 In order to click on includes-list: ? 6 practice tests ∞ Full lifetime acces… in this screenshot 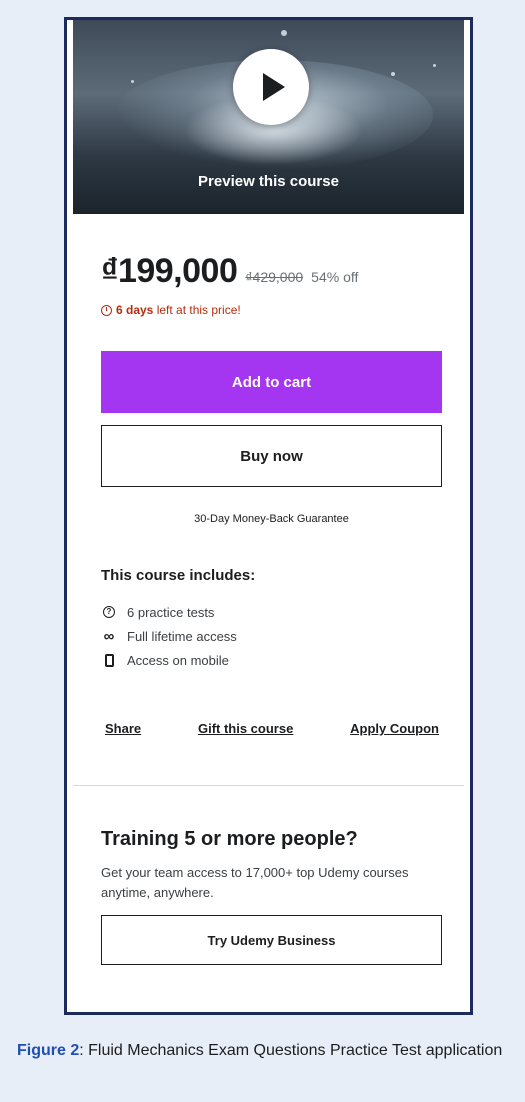, I will do `click(169, 636)`.